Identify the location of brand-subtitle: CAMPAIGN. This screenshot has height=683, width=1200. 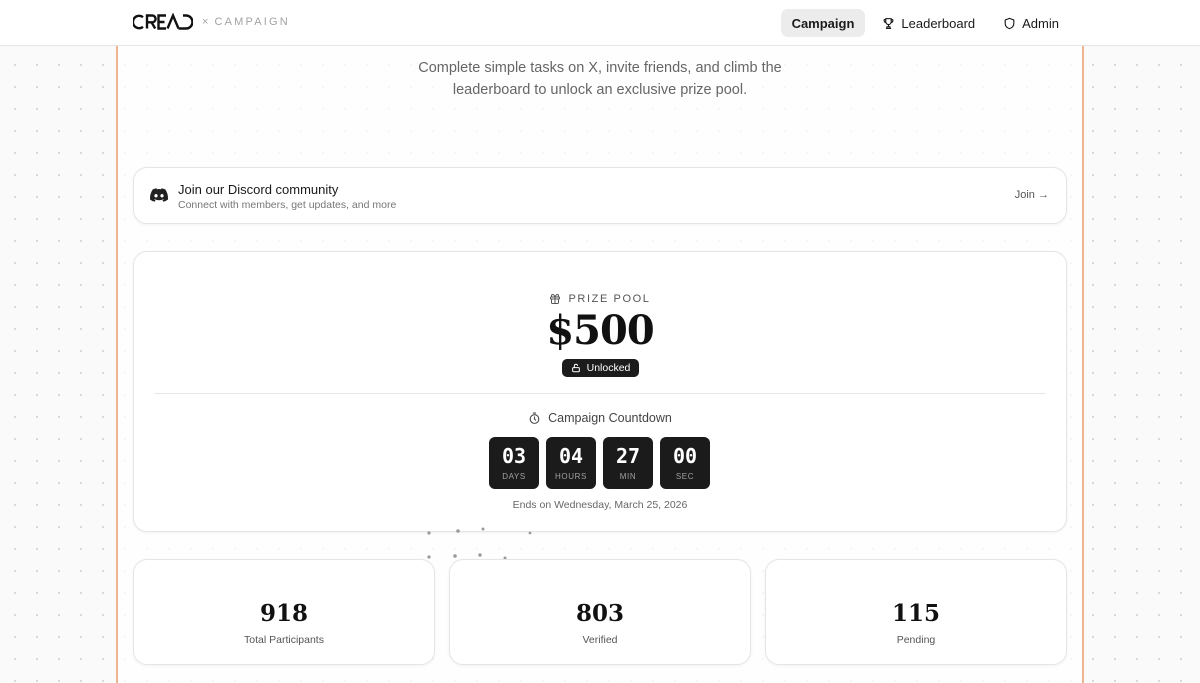
(252, 22).